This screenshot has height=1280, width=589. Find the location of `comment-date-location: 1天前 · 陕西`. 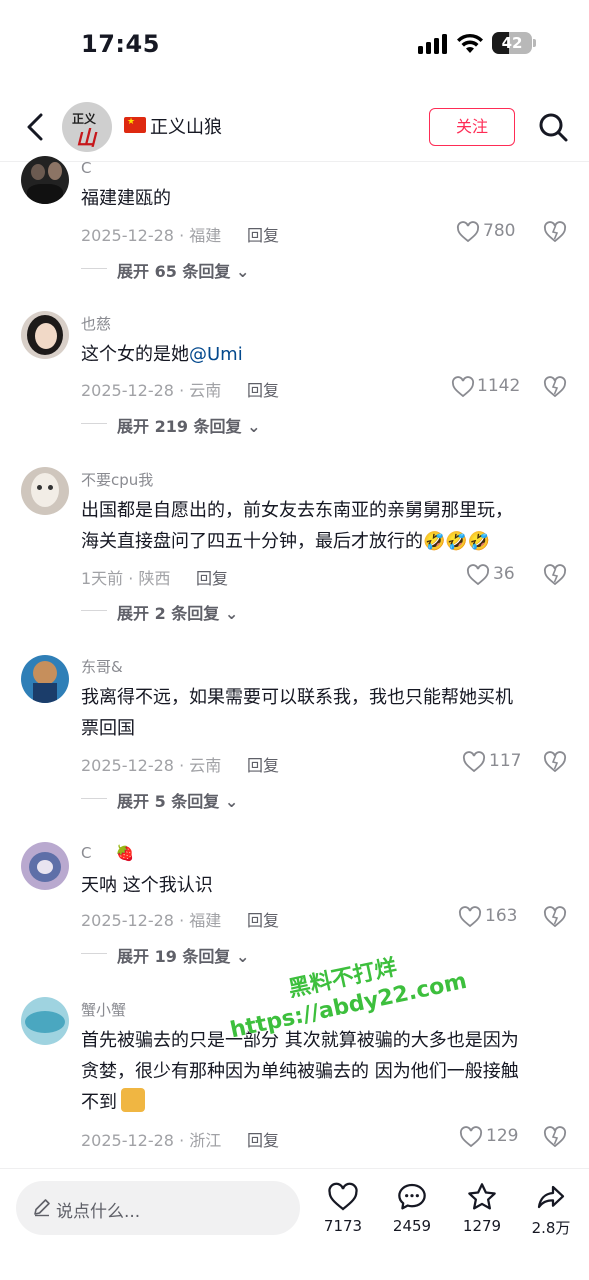

comment-date-location: 1天前 · 陕西 is located at coordinates (126, 578).